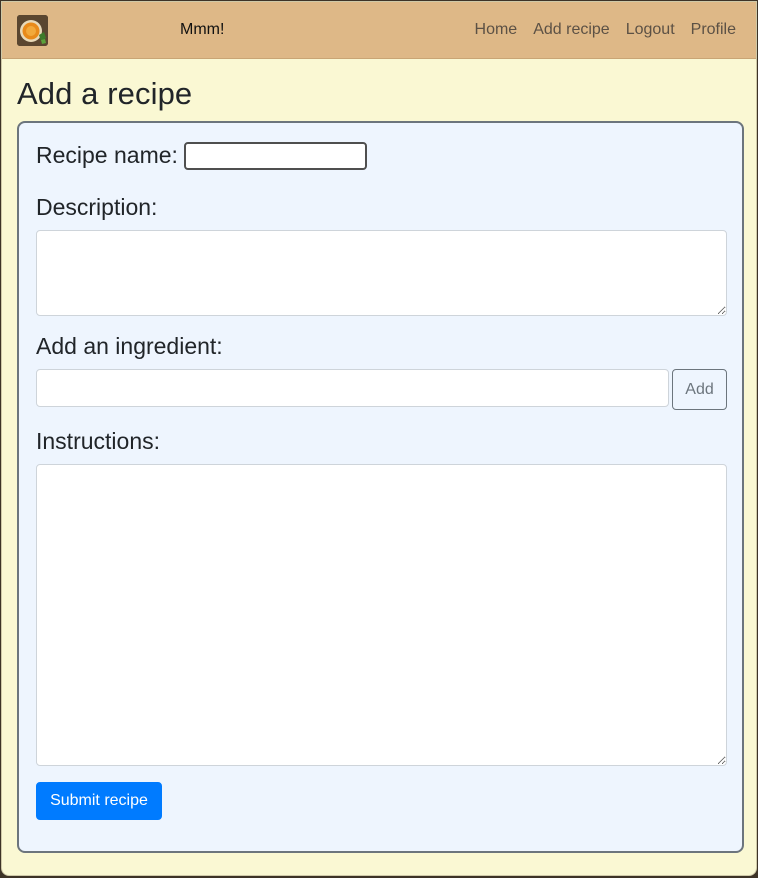 This screenshot has height=878, width=758. I want to click on nav-logout-link: Logout, so click(650, 30).